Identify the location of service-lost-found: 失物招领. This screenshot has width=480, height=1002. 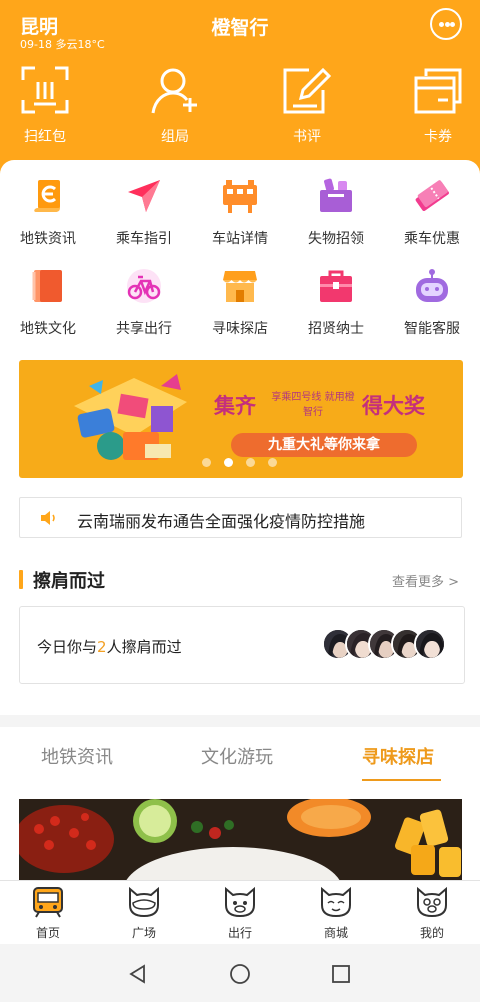
(336, 218).